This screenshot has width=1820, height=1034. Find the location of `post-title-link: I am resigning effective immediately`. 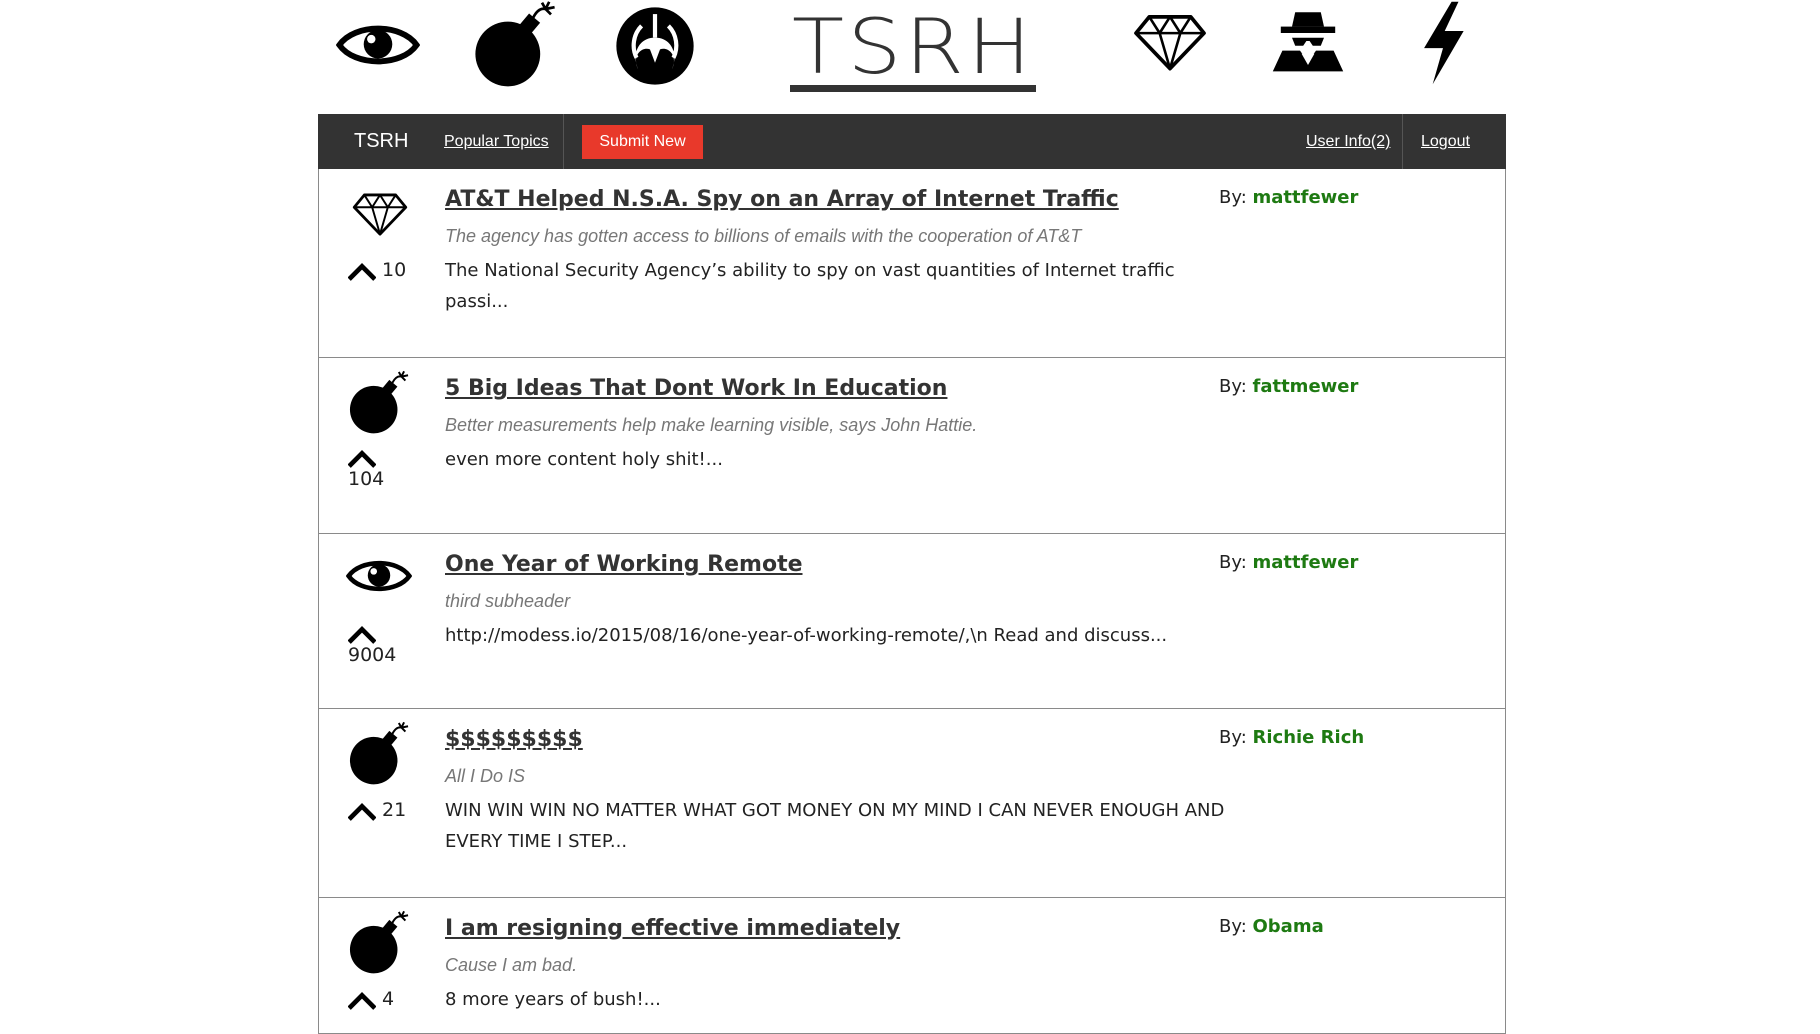

post-title-link: I am resigning effective immediately is located at coordinates (672, 928).